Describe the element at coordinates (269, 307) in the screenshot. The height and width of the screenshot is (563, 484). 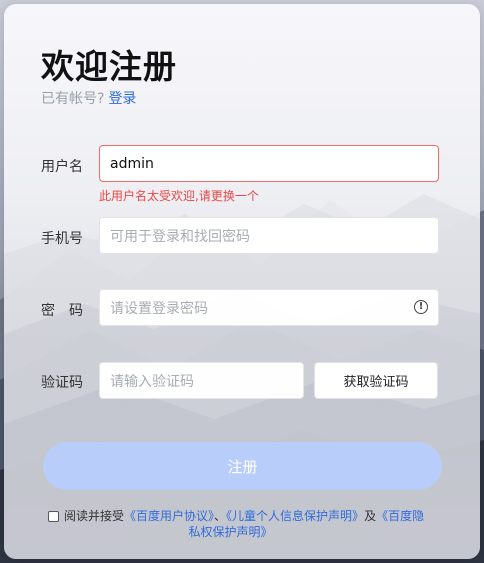
I see `password-input: 请设置登录密码 !` at that location.